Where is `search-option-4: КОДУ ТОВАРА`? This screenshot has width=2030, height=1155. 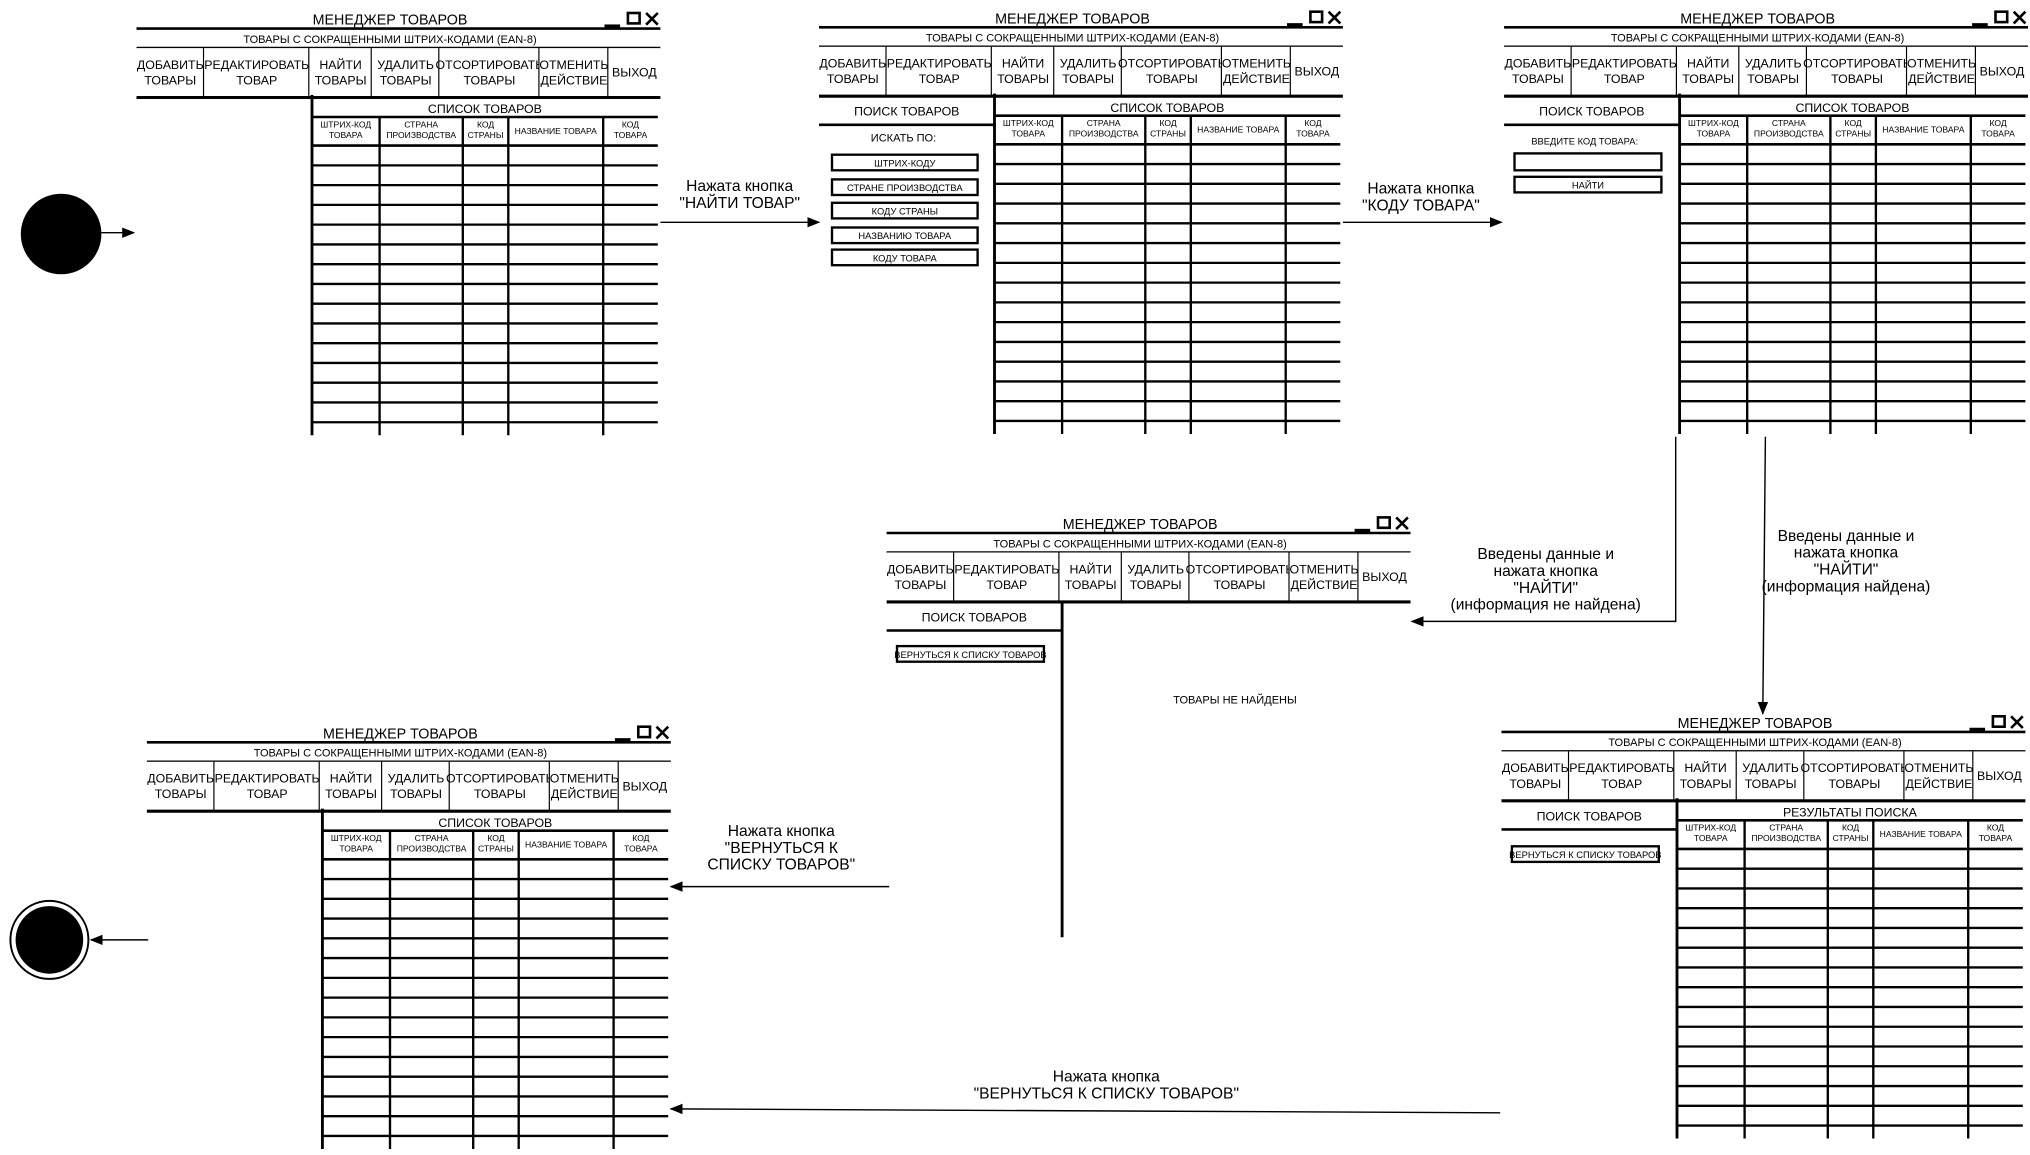 search-option-4: КОДУ ТОВАРА is located at coordinates (904, 257).